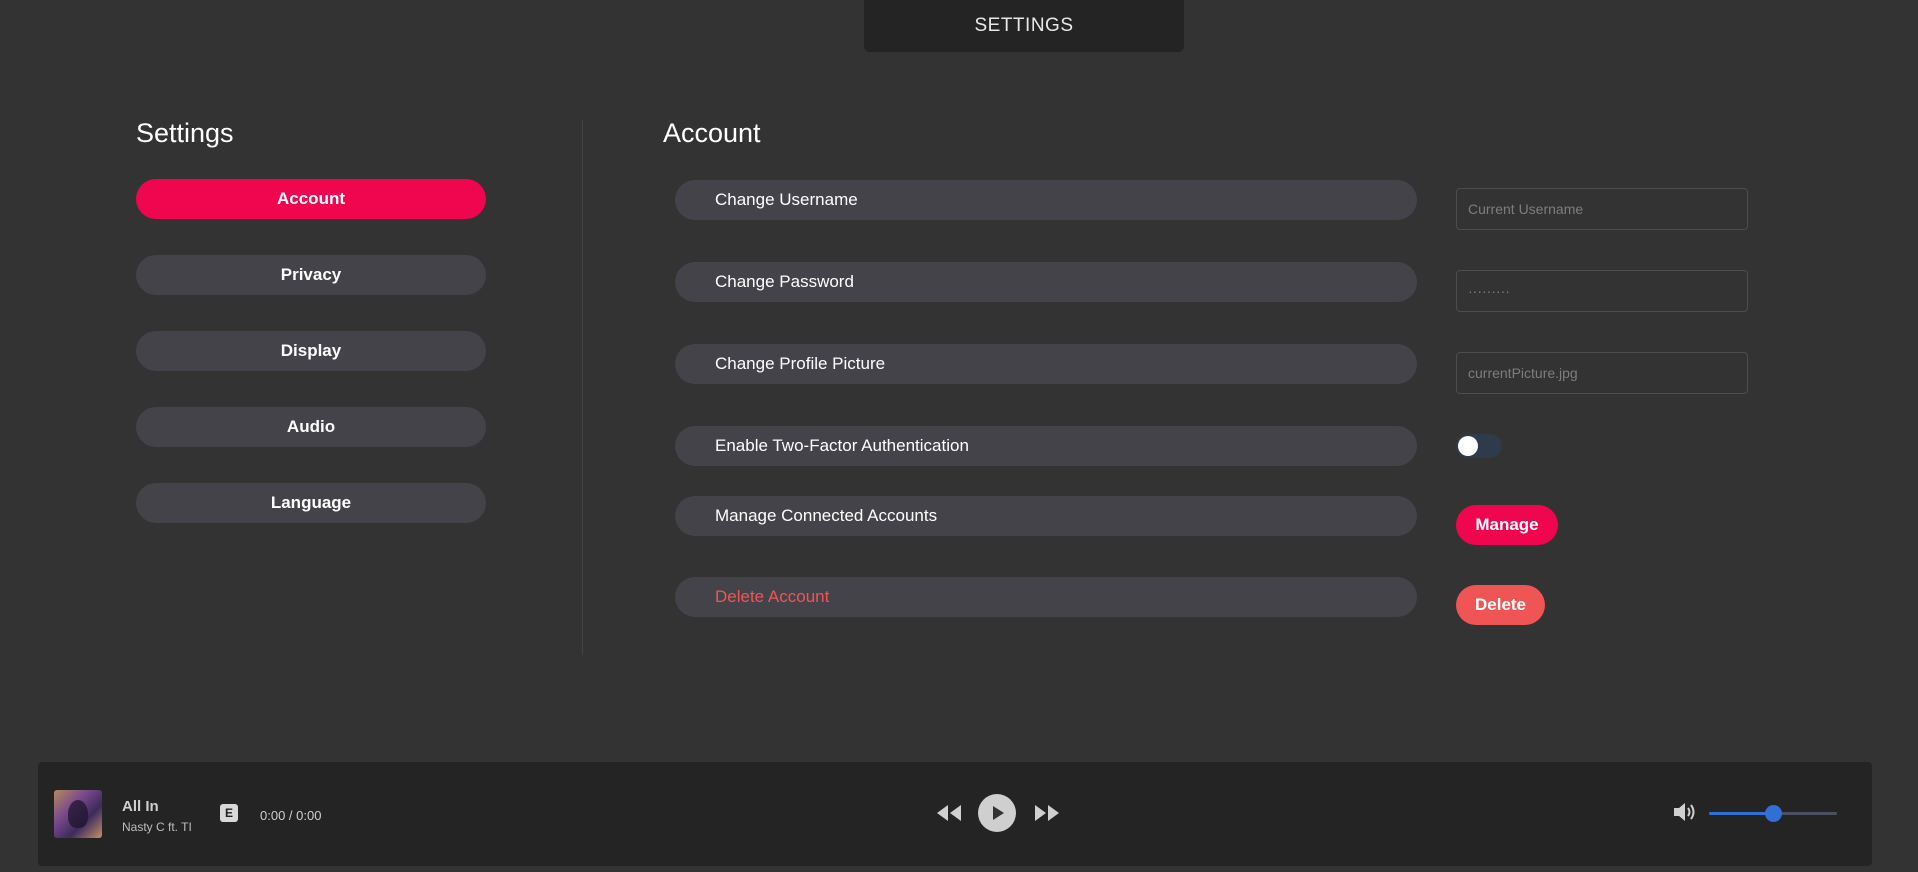 The height and width of the screenshot is (872, 1918). I want to click on delete-account-row: Delete Account, so click(1046, 597).